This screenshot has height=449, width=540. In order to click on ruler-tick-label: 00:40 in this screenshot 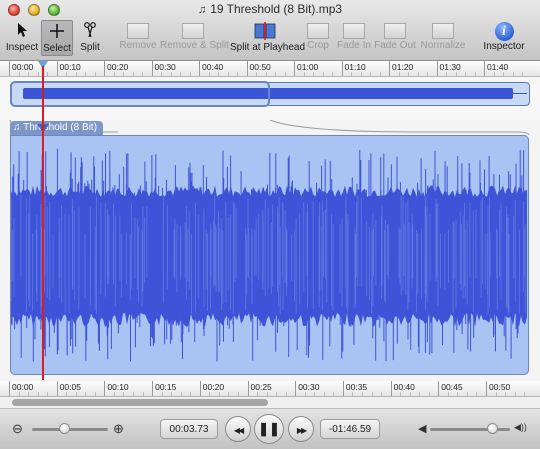, I will do `click(213, 67)`.